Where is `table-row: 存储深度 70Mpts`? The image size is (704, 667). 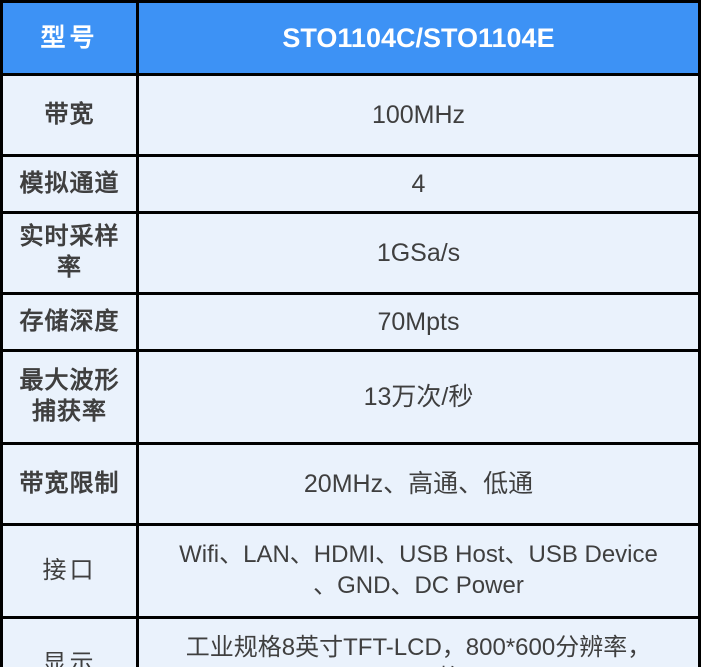 table-row: 存储深度 70Mpts is located at coordinates (350, 322).